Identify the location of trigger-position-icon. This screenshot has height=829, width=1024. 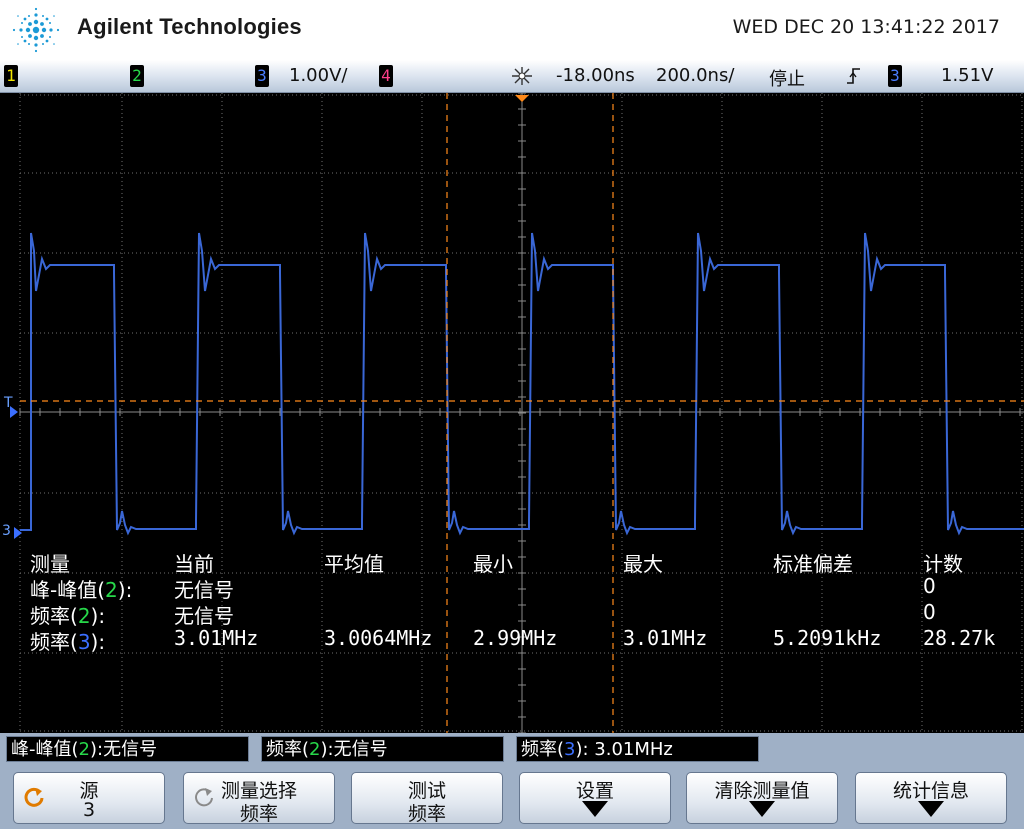
(522, 76).